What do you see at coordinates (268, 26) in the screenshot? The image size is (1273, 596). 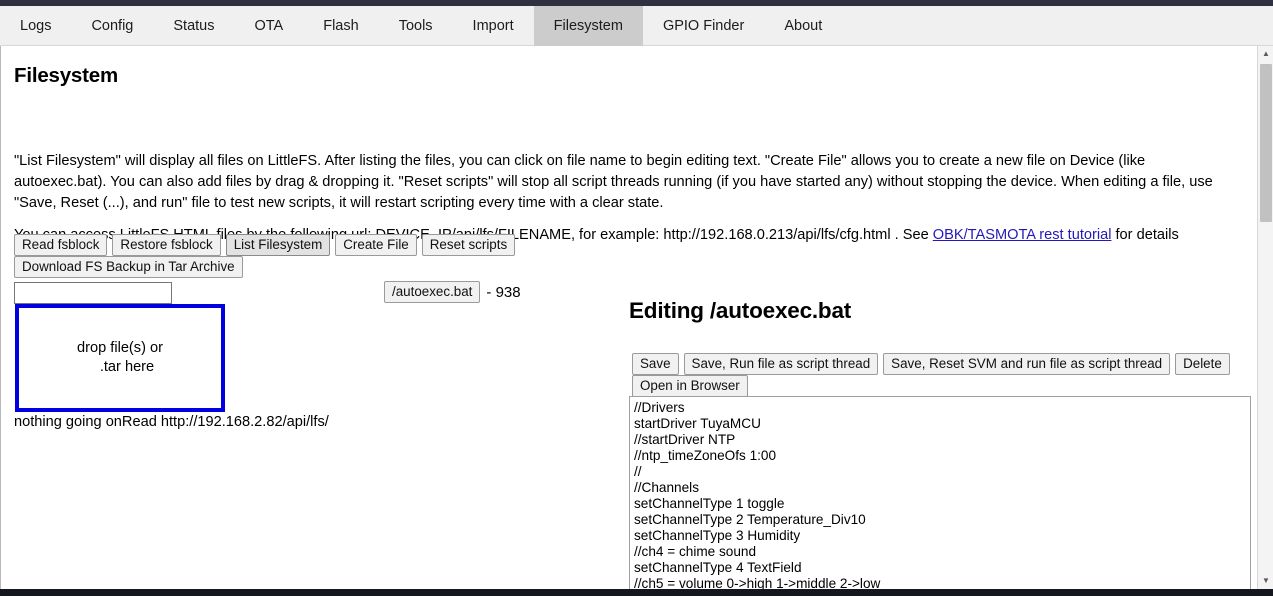 I see `nav-tab-ota: OTA` at bounding box center [268, 26].